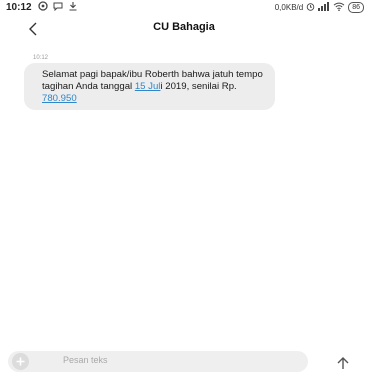 The height and width of the screenshot is (376, 368). I want to click on status-icons, so click(58, 6).